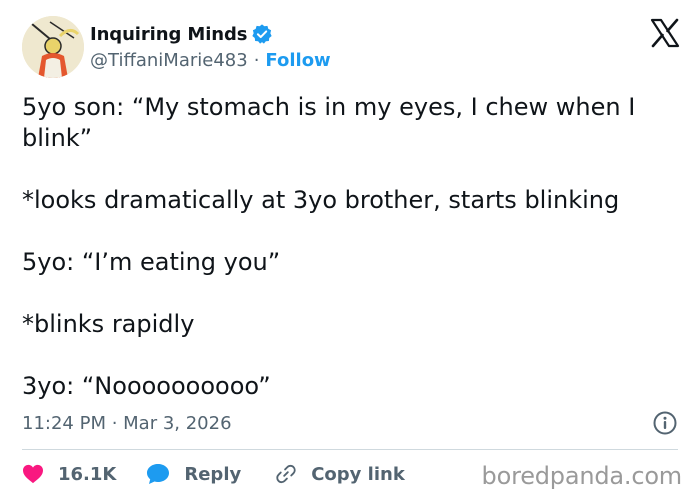 The width and height of the screenshot is (700, 502). I want to click on follow-button: Follow, so click(297, 60).